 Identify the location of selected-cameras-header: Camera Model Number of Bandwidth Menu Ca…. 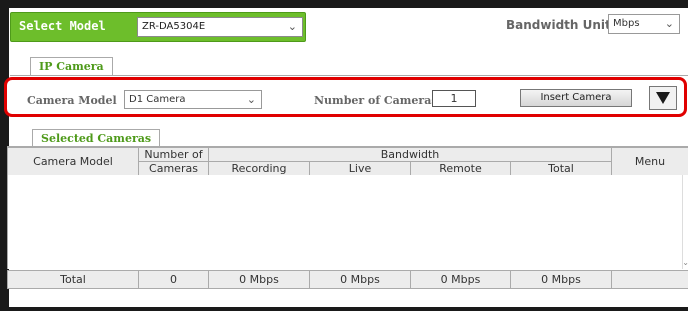
(347, 161).